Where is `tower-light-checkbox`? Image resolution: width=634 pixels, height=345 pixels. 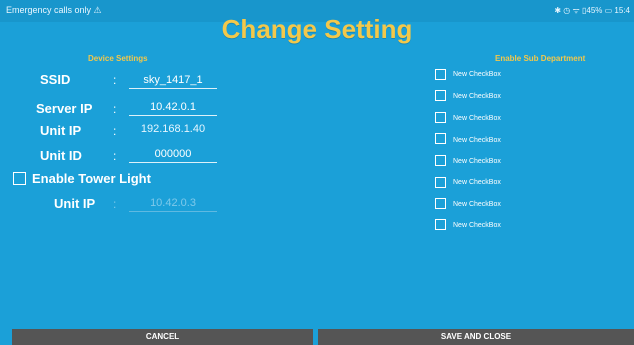 tower-light-checkbox is located at coordinates (19, 178).